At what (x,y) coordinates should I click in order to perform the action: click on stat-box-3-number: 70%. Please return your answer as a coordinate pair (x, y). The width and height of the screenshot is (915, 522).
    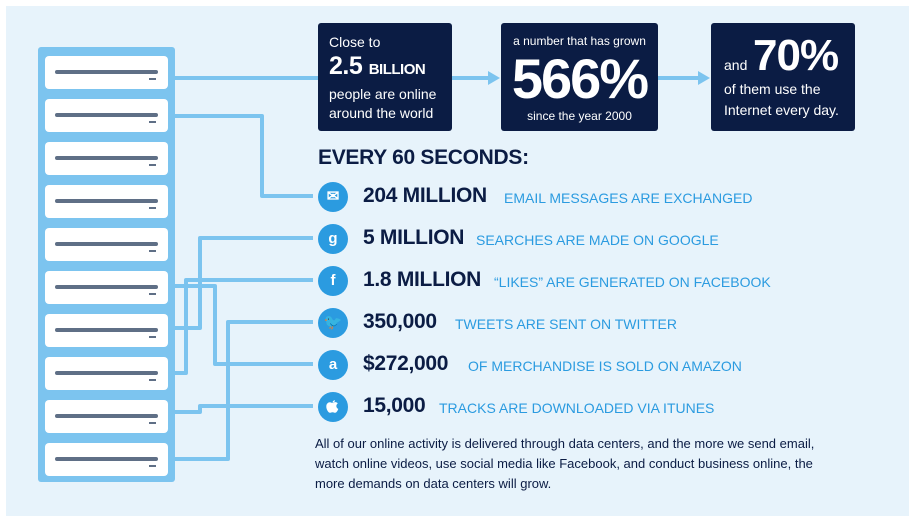
    Looking at the image, I should click on (796, 55).